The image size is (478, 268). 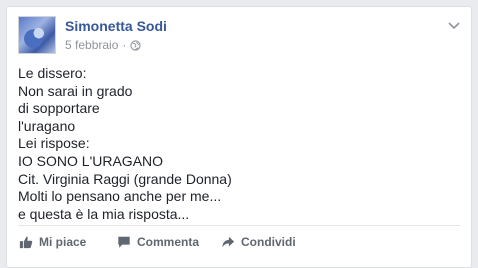 I want to click on action-bar: Mi piace Commenta Condividi, so click(x=239, y=242).